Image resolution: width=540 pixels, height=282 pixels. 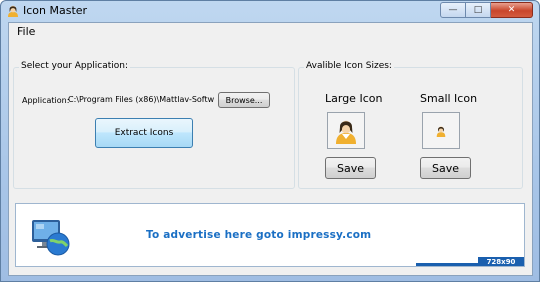 What do you see at coordinates (46, 100) in the screenshot?
I see `application-label: Application:` at bounding box center [46, 100].